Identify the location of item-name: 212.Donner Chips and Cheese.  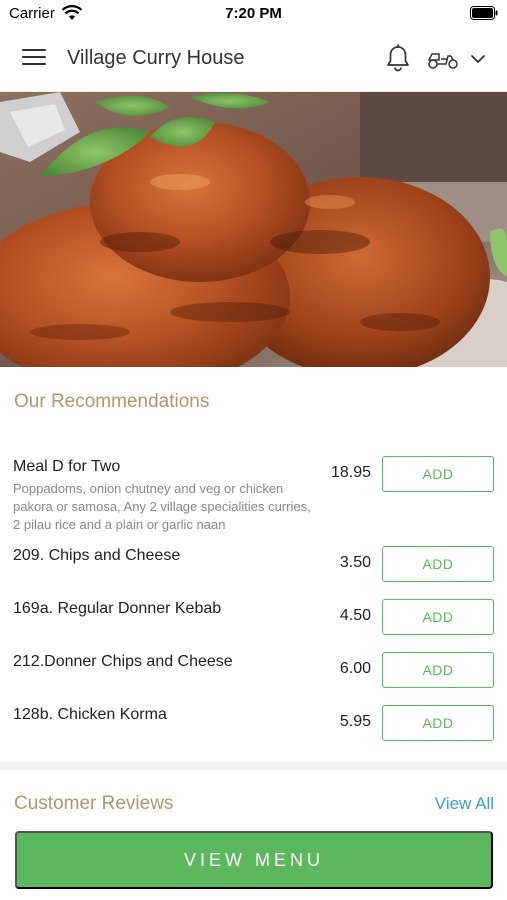
(123, 661).